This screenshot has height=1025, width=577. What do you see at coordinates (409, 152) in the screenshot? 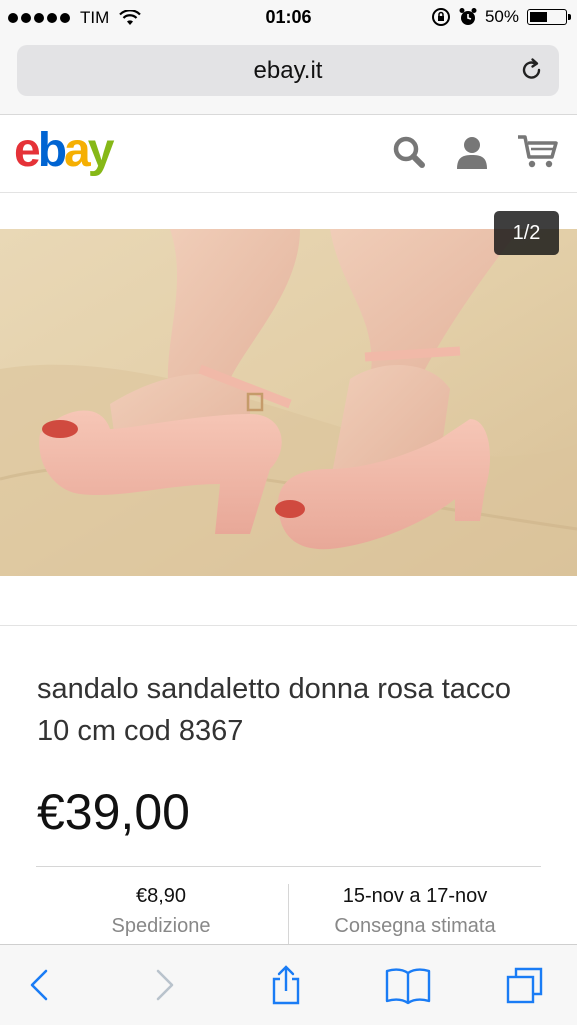
I see `search-icon` at bounding box center [409, 152].